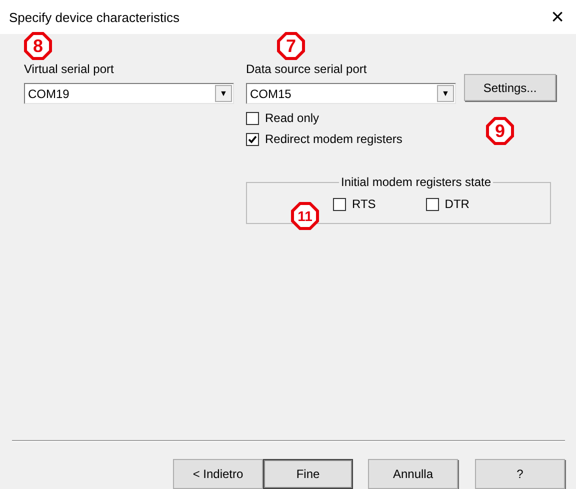 This screenshot has height=489, width=576. What do you see at coordinates (520, 474) in the screenshot?
I see `dialog-button: ?` at bounding box center [520, 474].